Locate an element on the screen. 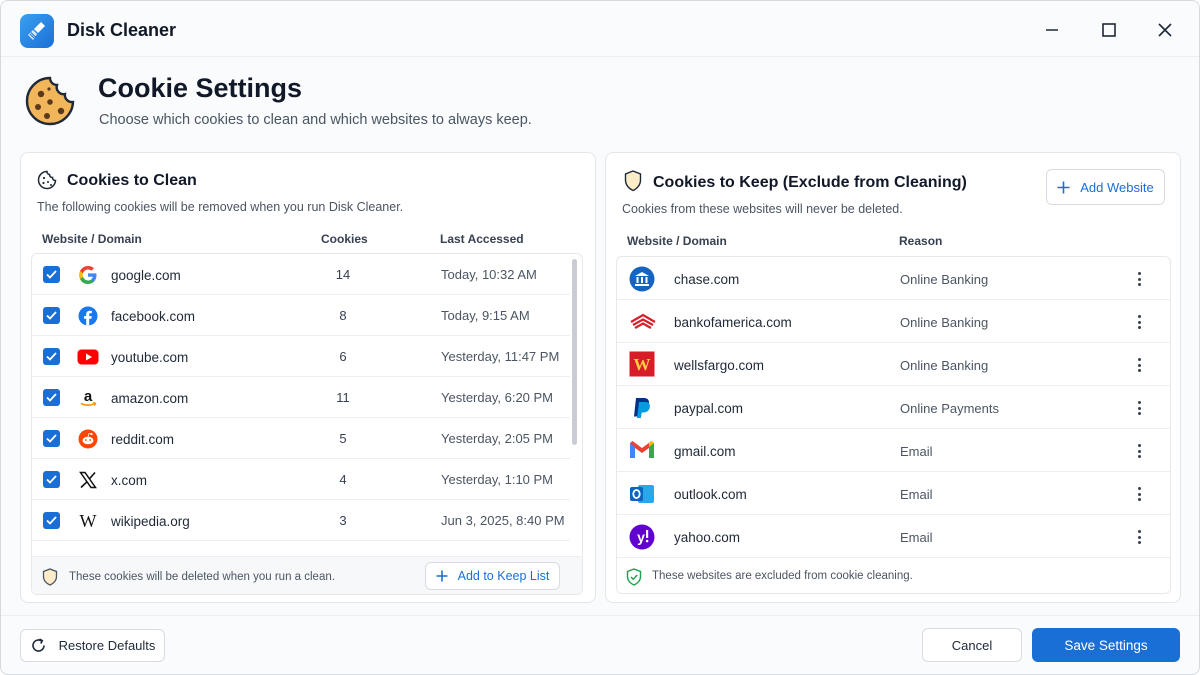 Image resolution: width=1200 pixels, height=675 pixels. row-last-accessed: Yesterday, 2:05 PM is located at coordinates (497, 438).